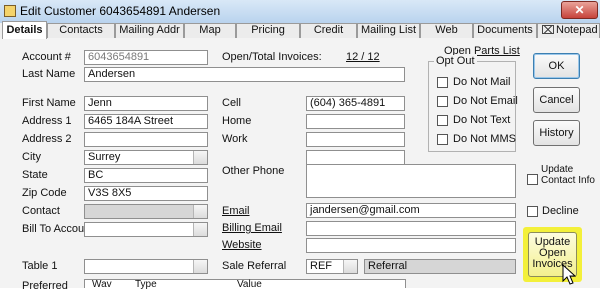 This screenshot has width=600, height=292. What do you see at coordinates (242, 245) in the screenshot?
I see `website-link: Website` at bounding box center [242, 245].